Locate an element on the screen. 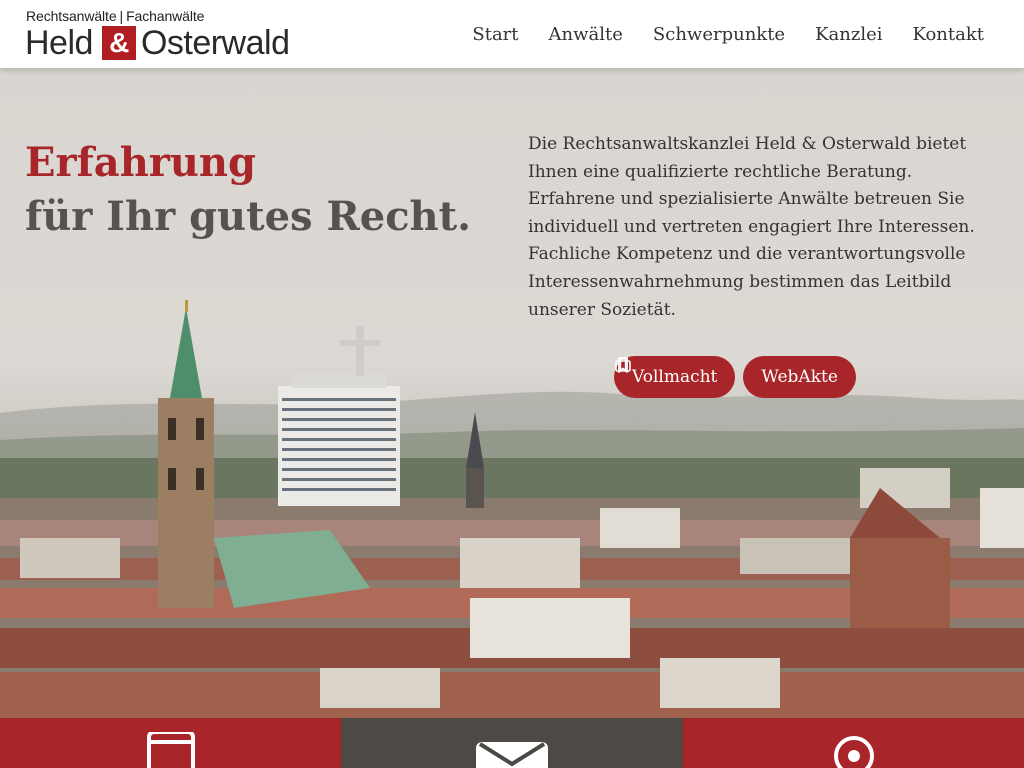 The height and width of the screenshot is (768, 1024). nav-item-schwerpunkte: Schwerpunkte is located at coordinates (719, 34).